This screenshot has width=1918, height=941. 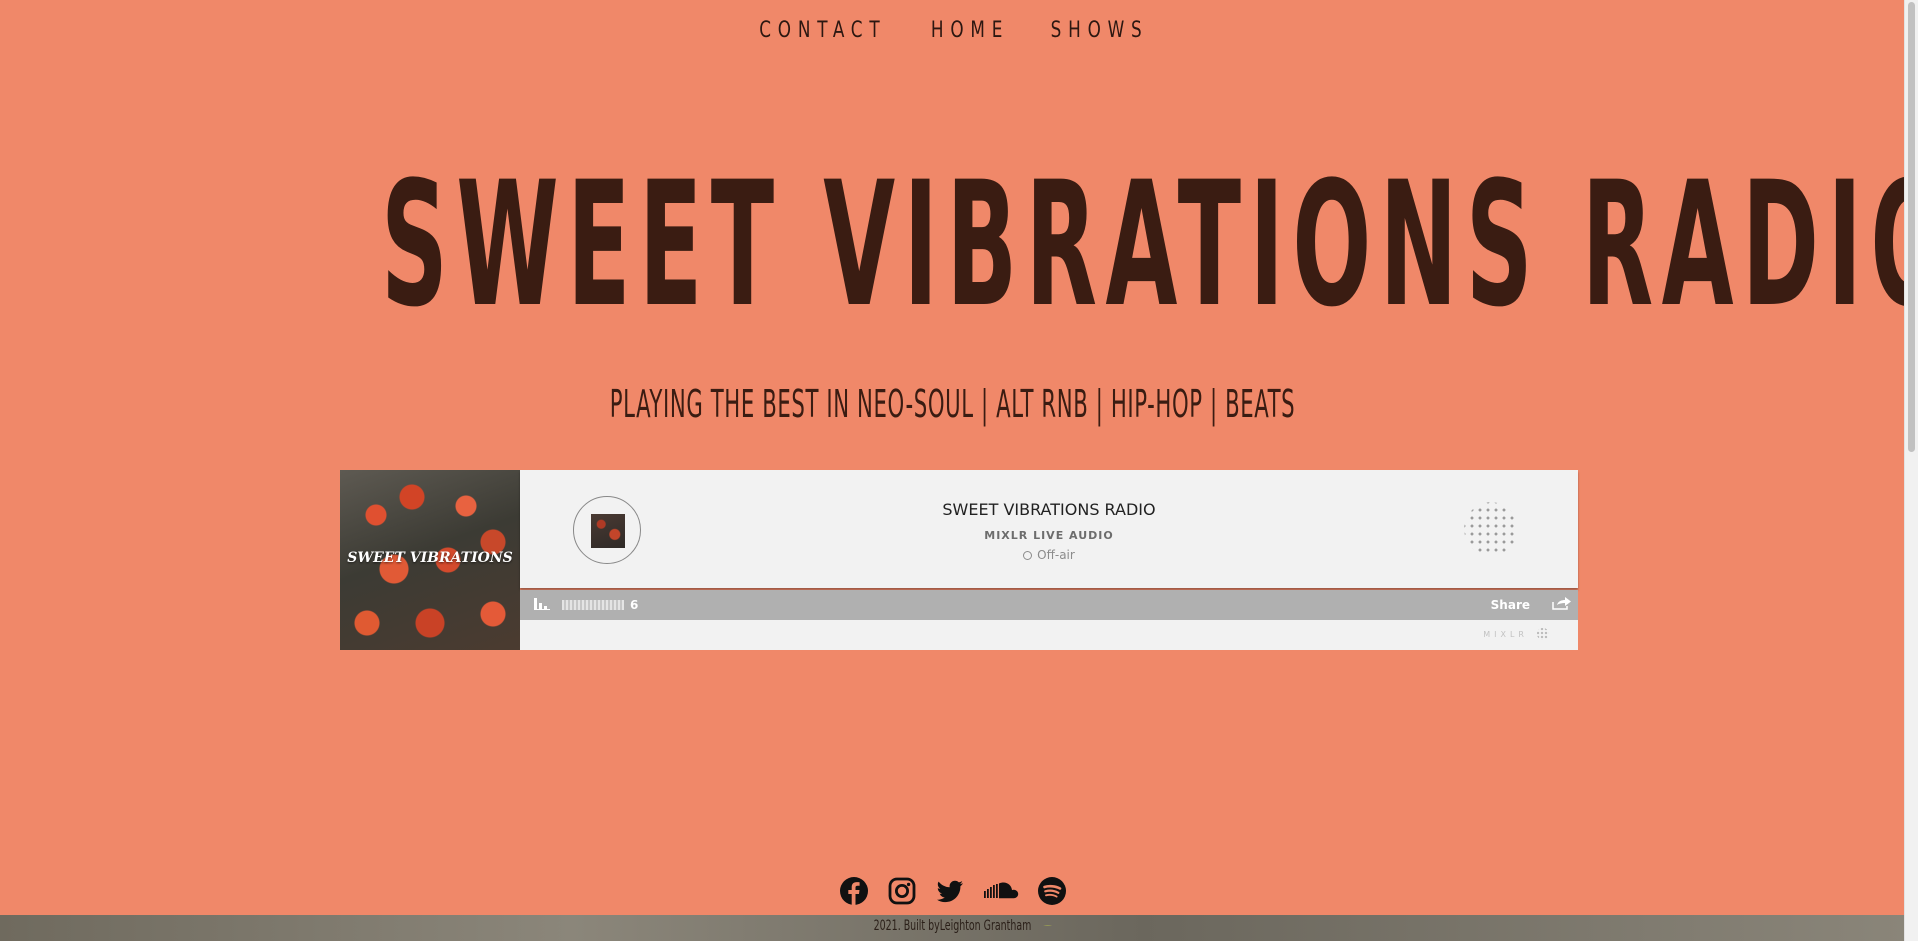 What do you see at coordinates (1510, 605) in the screenshot?
I see `share-button: Share` at bounding box center [1510, 605].